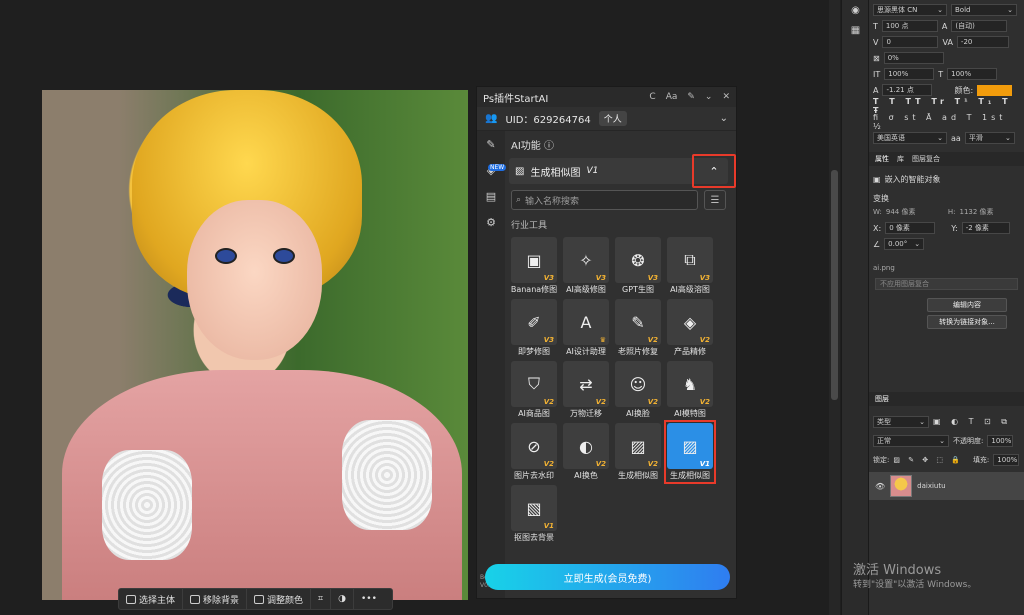 The width and height of the screenshot is (1024, 615). I want to click on tool-tile: ▧ V1 抠图去背景, so click(534, 514).